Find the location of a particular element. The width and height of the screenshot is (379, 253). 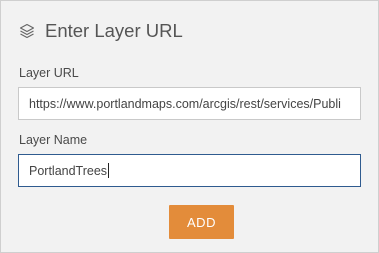

add-button: ADD is located at coordinates (201, 222).